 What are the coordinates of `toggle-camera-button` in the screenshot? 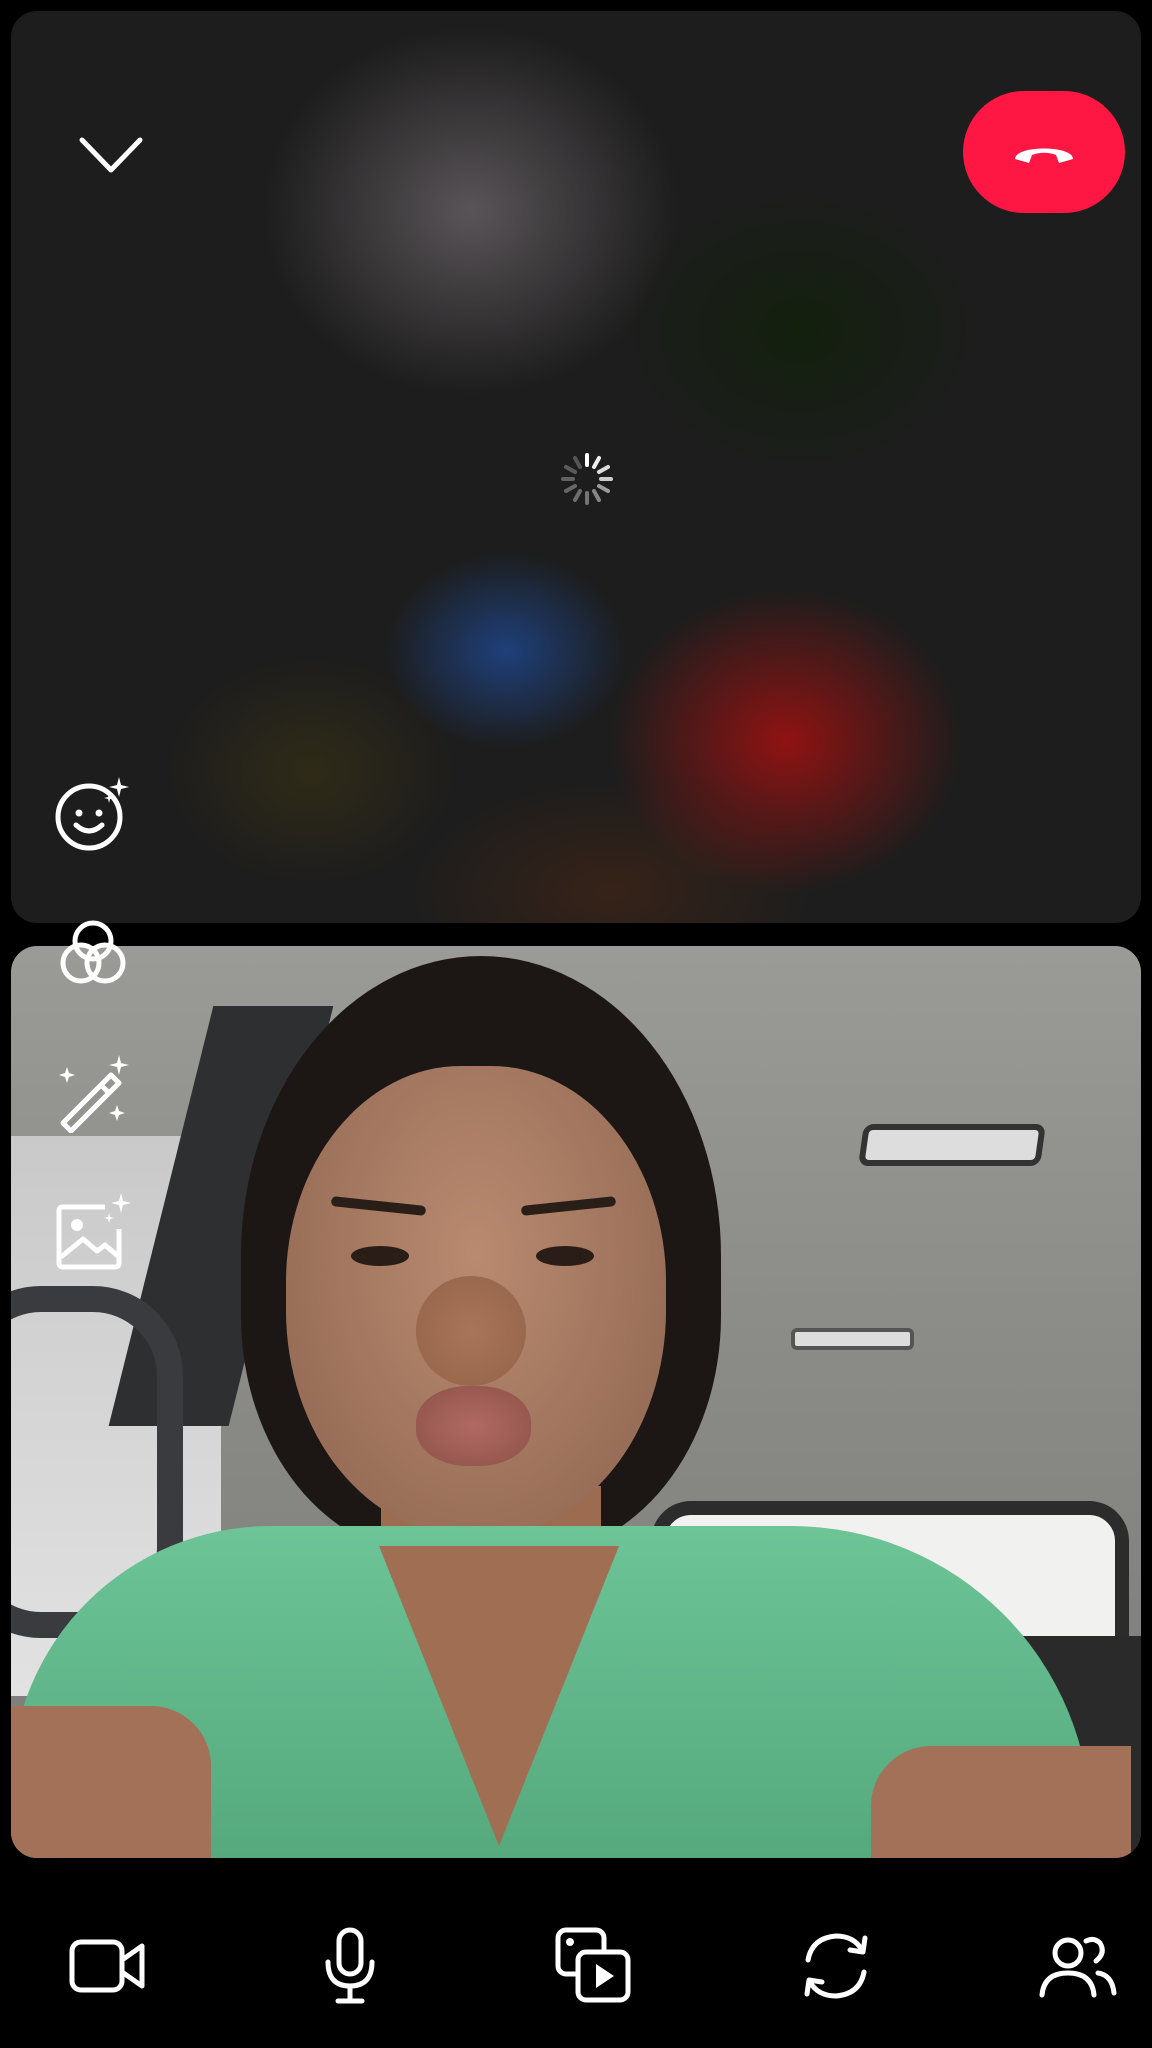 It's located at (108, 1966).